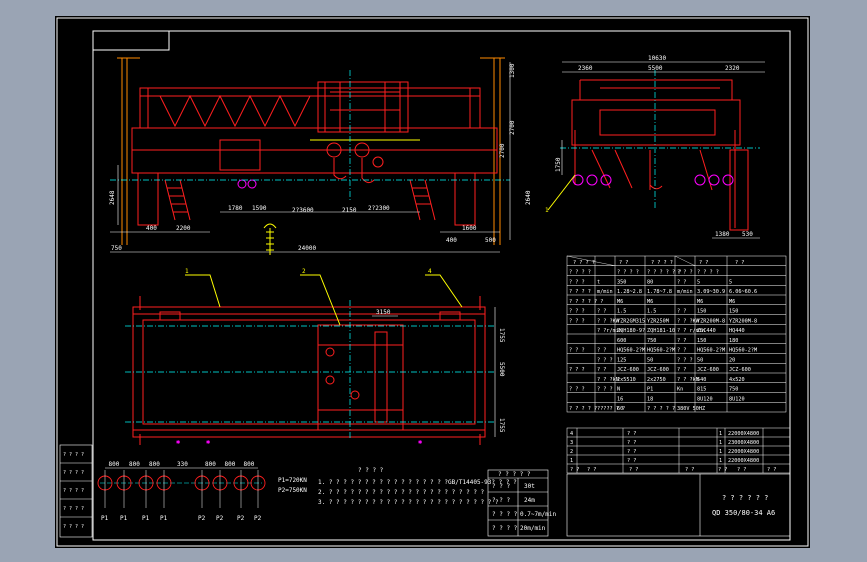  Describe the element at coordinates (371, 470) in the screenshot. I see `notes-title: ? ? ? ?` at that location.